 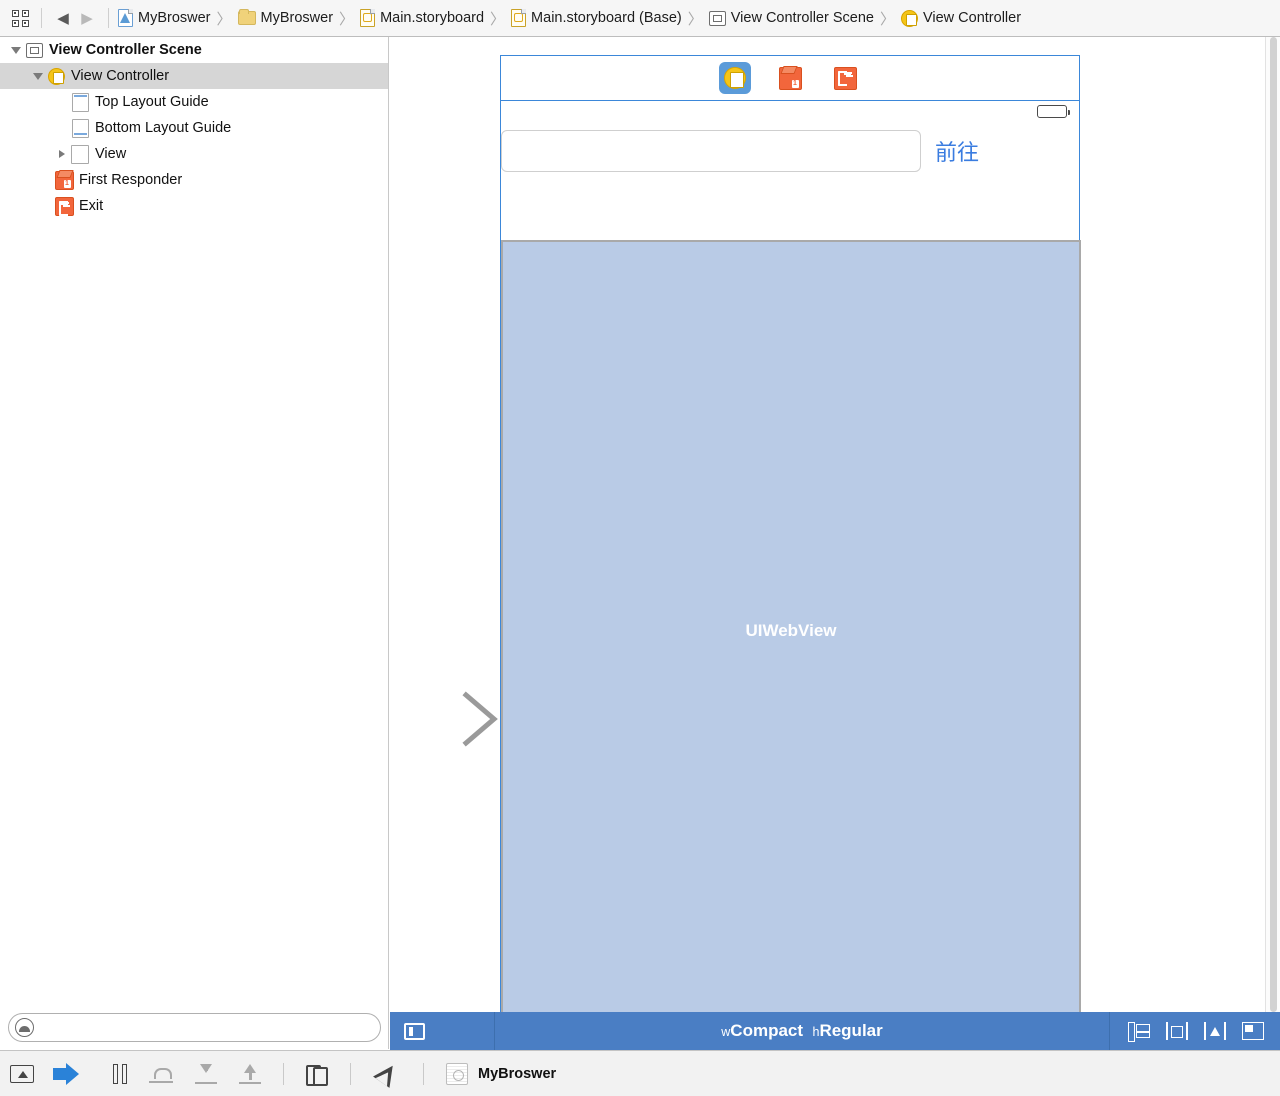 I want to click on scene-dock-exit-button, so click(x=845, y=78).